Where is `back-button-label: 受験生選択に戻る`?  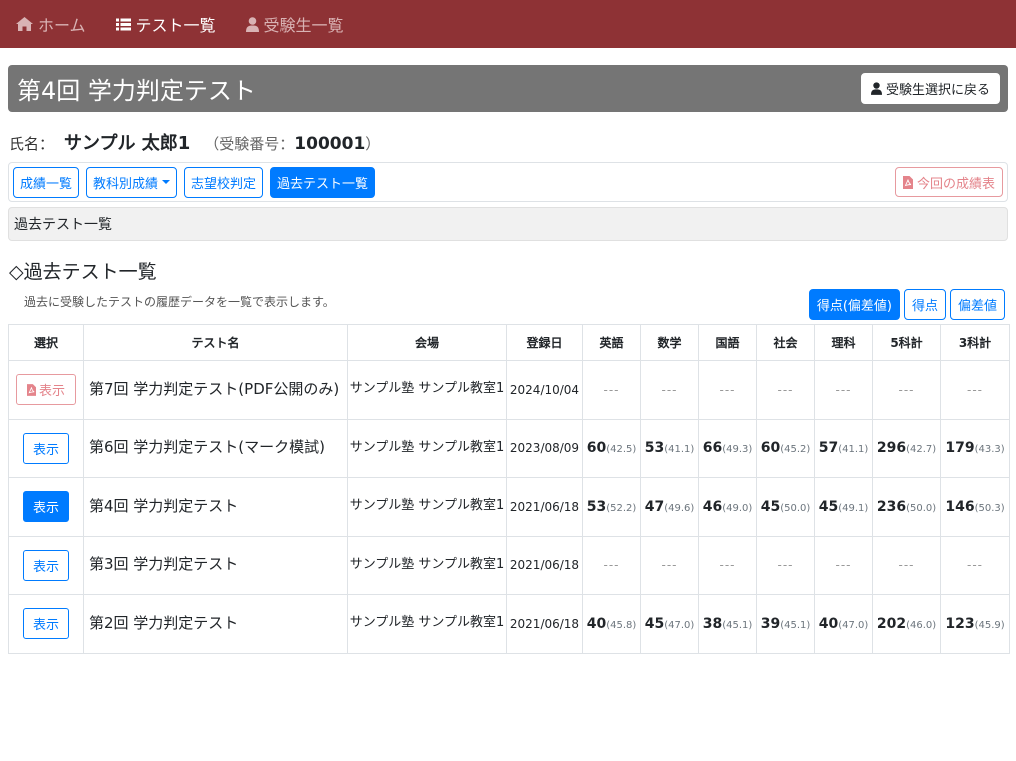 back-button-label: 受験生選択に戻る is located at coordinates (937, 90).